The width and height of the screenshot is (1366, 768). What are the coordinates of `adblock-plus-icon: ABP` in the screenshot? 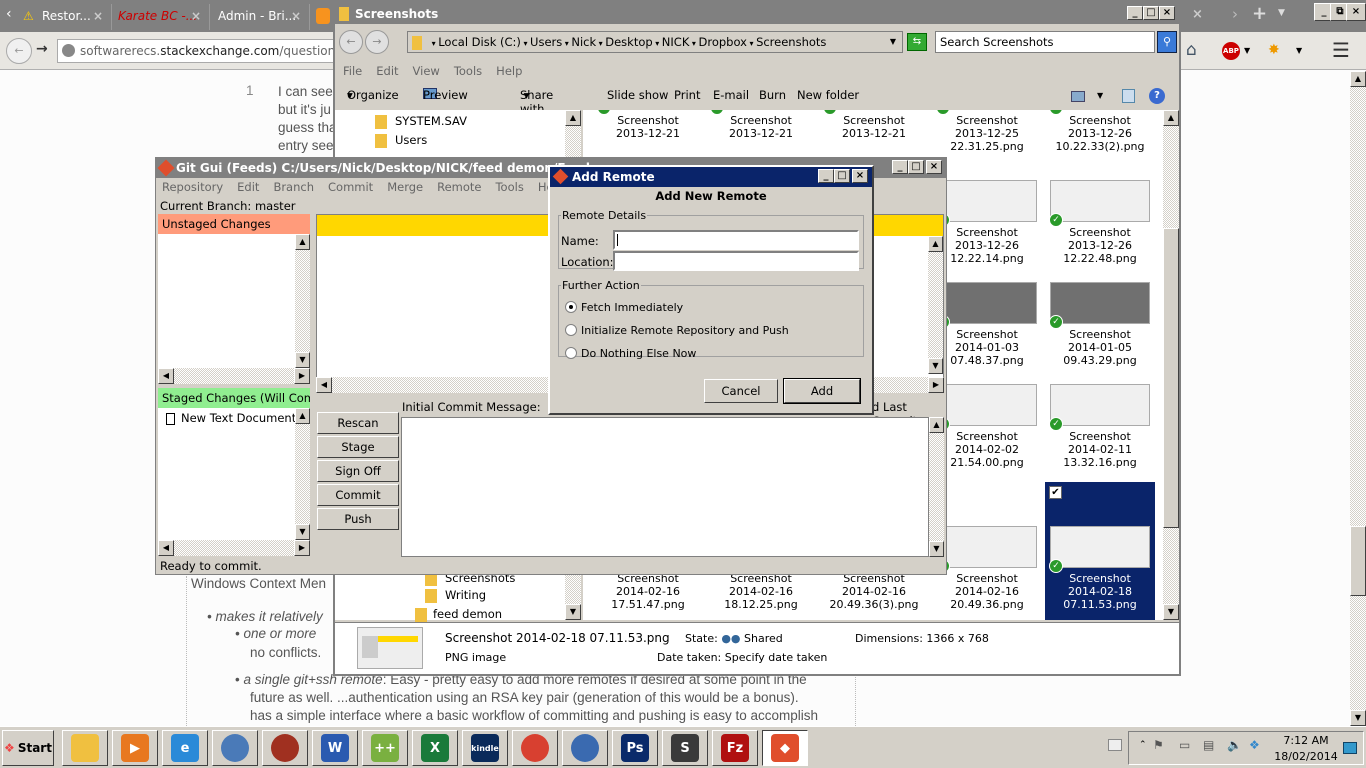 It's located at (1231, 51).